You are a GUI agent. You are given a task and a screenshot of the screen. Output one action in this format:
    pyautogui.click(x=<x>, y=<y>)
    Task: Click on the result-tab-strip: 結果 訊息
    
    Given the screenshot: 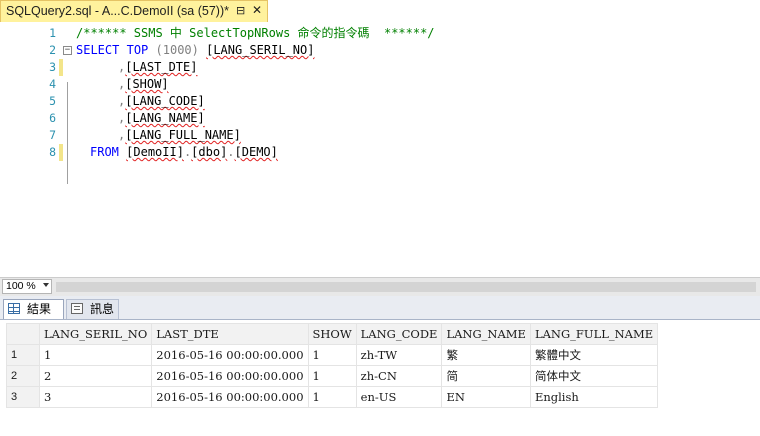 What is the action you would take?
    pyautogui.click(x=380, y=308)
    